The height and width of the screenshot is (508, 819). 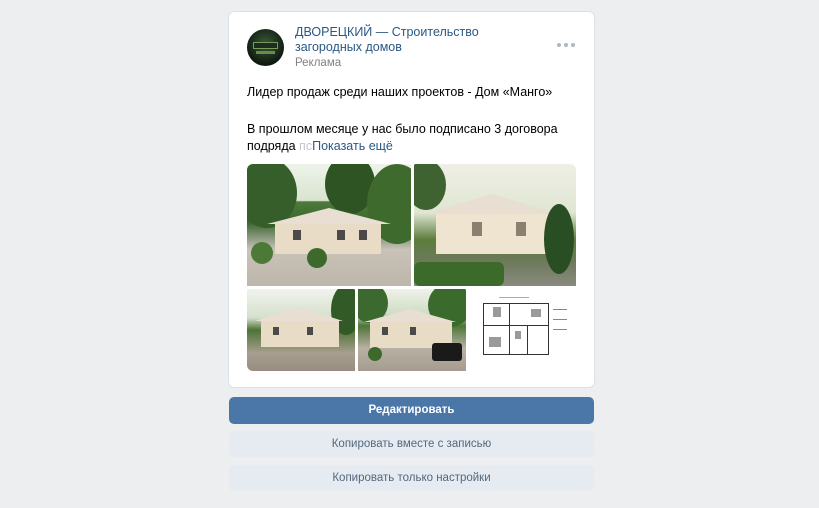 I want to click on edit-button: Редактировать, so click(x=411, y=410).